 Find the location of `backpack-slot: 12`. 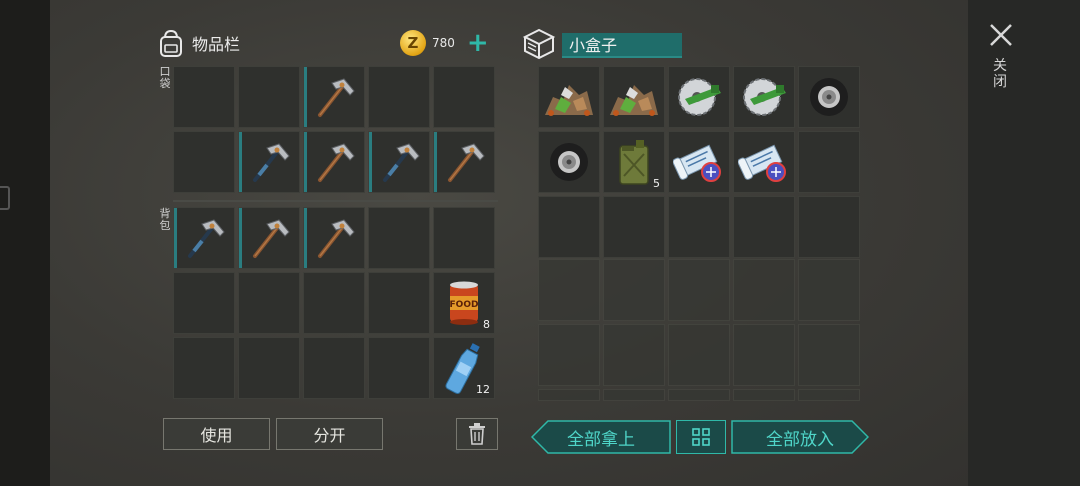

backpack-slot: 12 is located at coordinates (464, 368).